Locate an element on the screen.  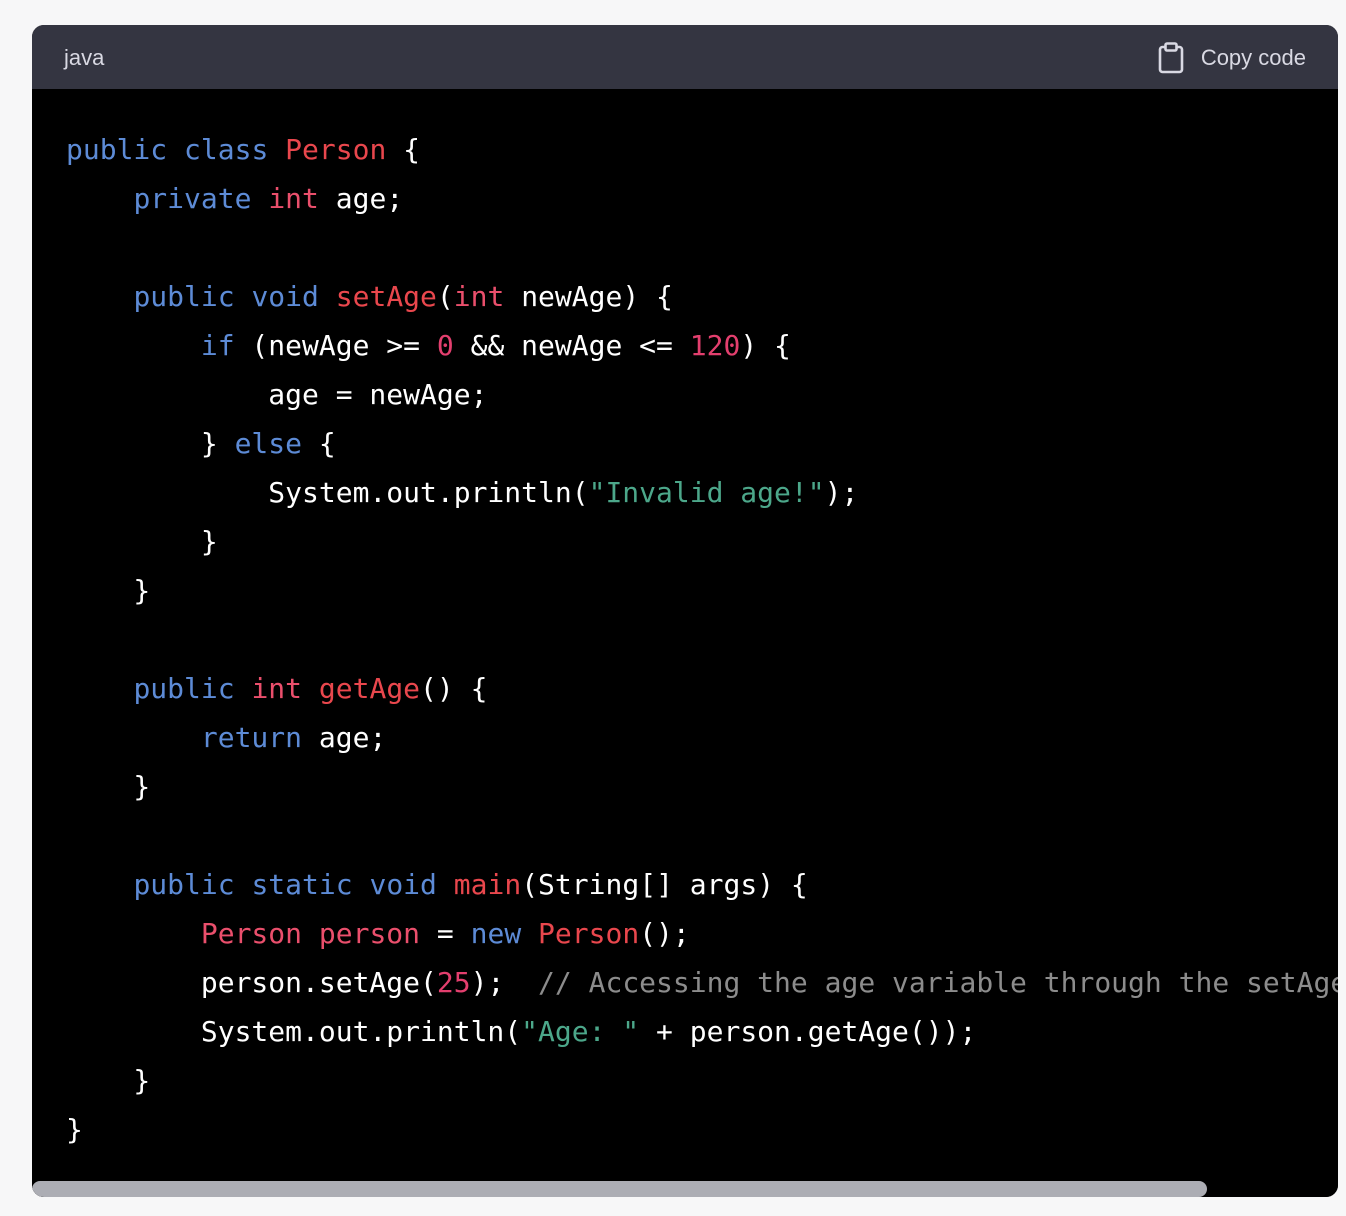
code-token: + person.getAge()); is located at coordinates (808, 1031).